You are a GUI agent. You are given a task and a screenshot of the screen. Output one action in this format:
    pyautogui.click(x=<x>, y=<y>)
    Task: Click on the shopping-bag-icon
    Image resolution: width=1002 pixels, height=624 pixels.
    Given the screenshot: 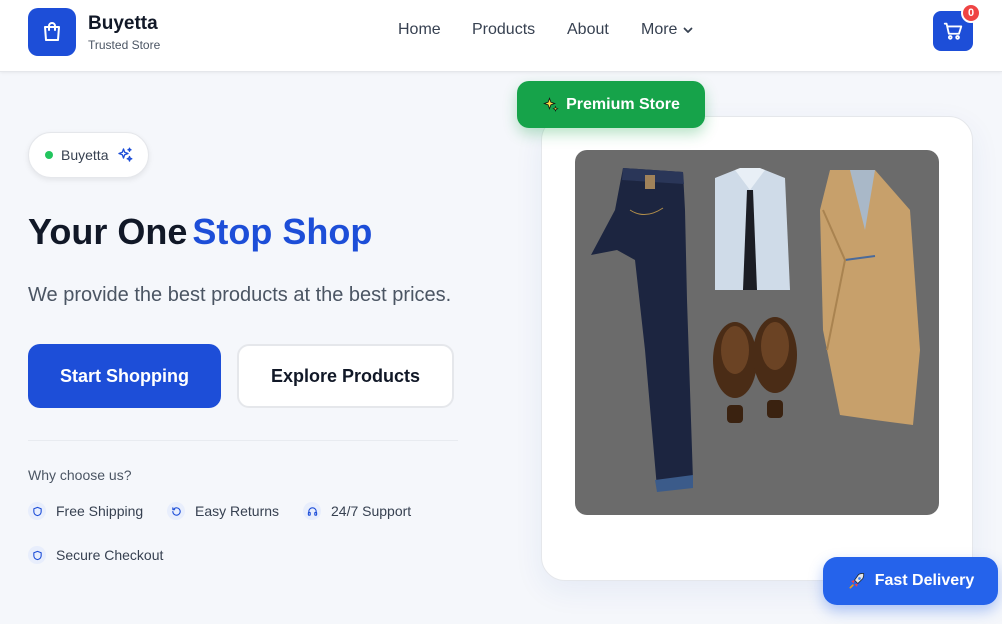 What is the action you would take?
    pyautogui.click(x=52, y=31)
    